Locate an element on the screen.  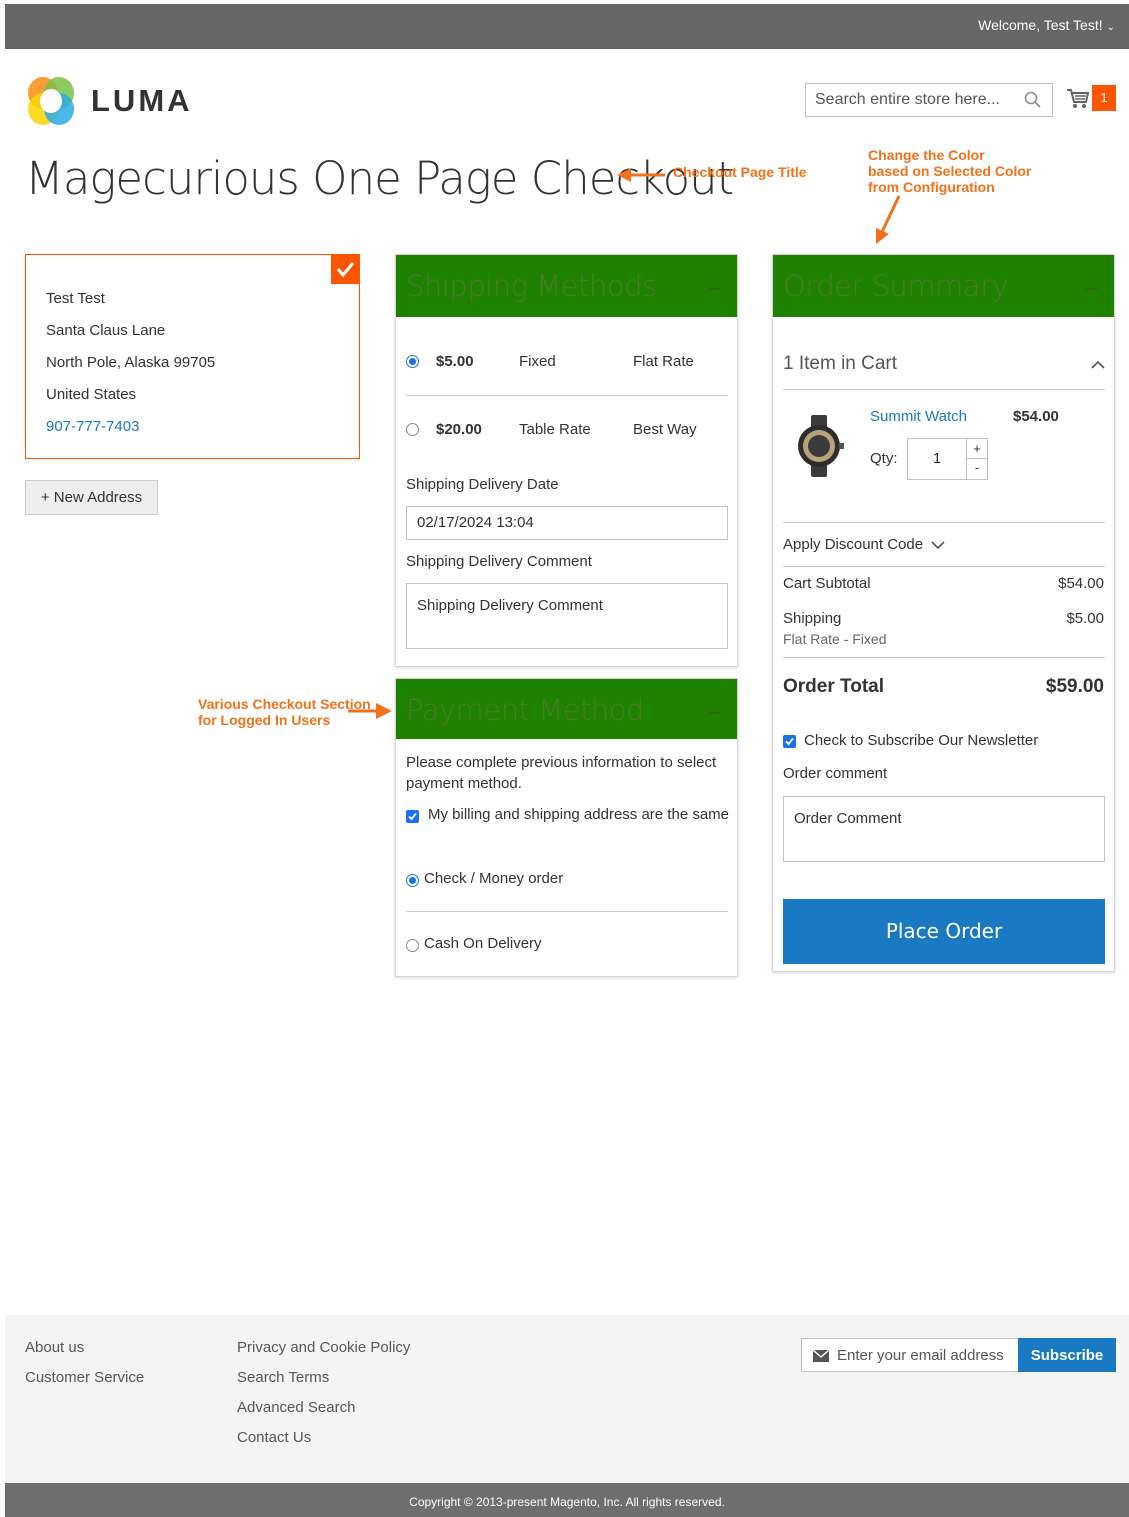
discount-toggle: Apply Discount Code is located at coordinates (853, 544).